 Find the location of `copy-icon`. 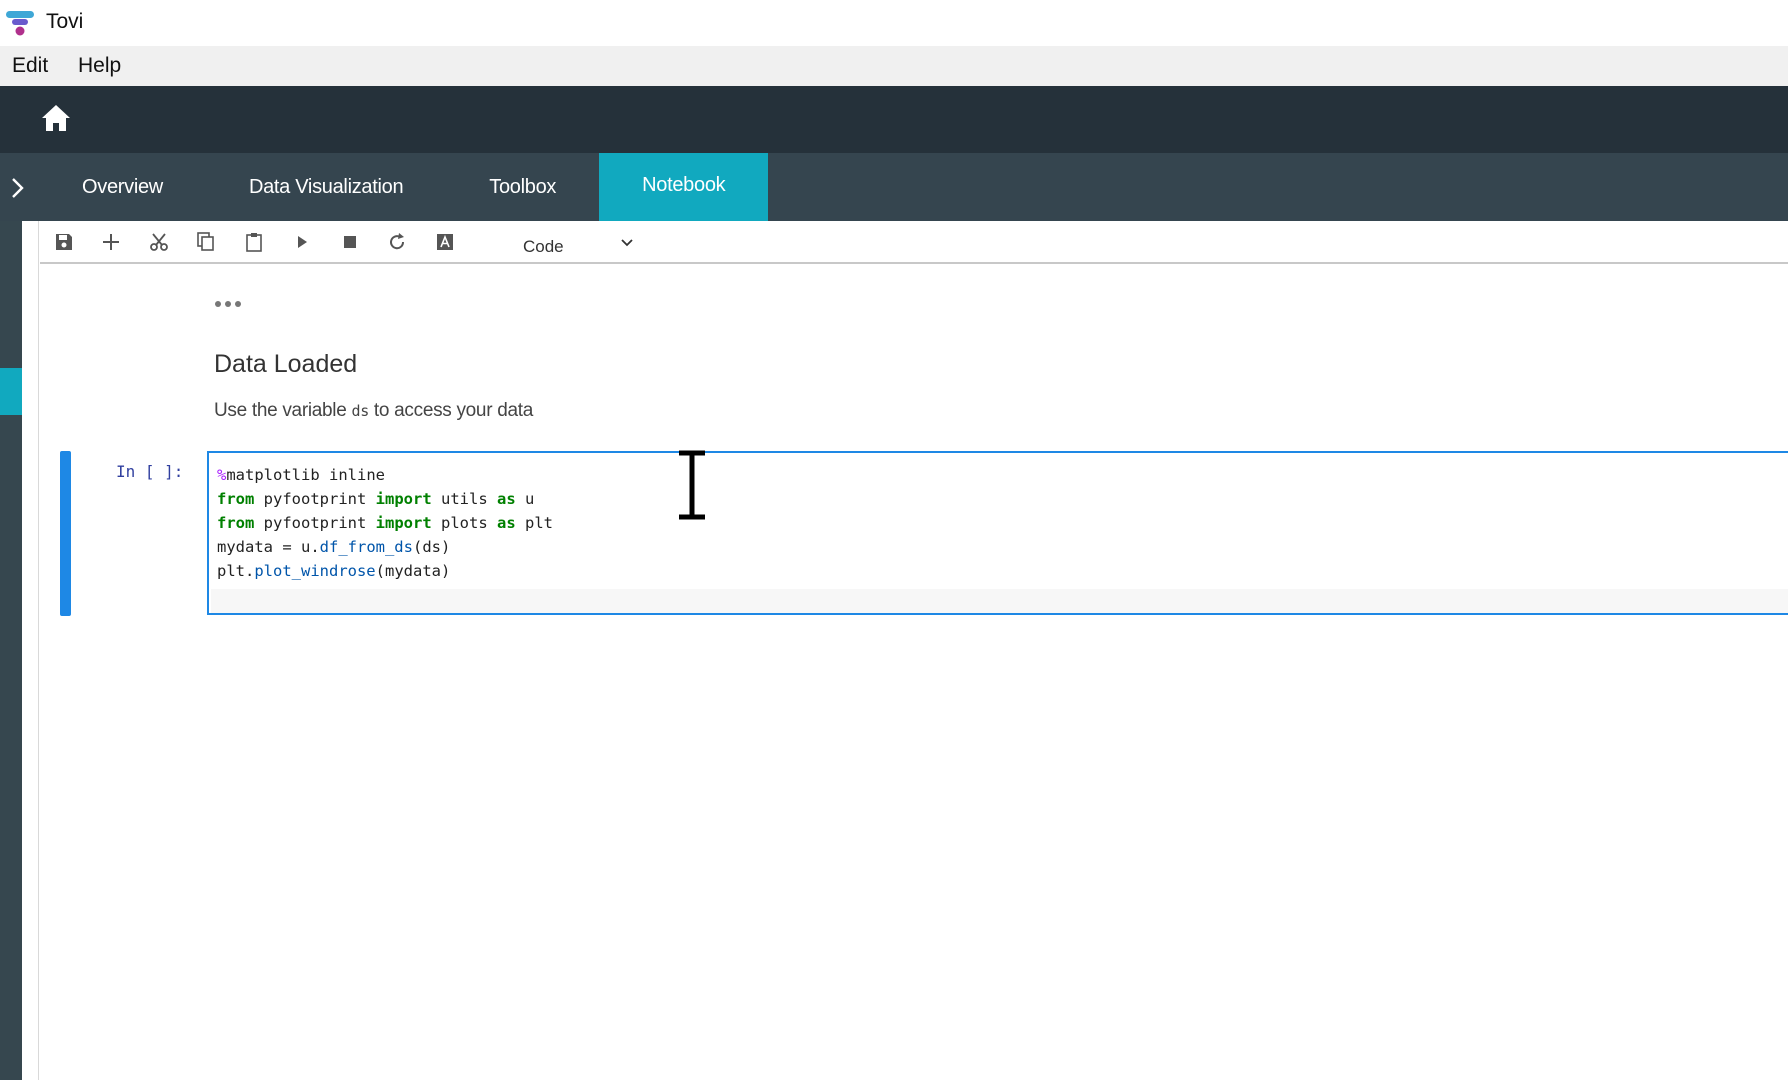

copy-icon is located at coordinates (206, 242).